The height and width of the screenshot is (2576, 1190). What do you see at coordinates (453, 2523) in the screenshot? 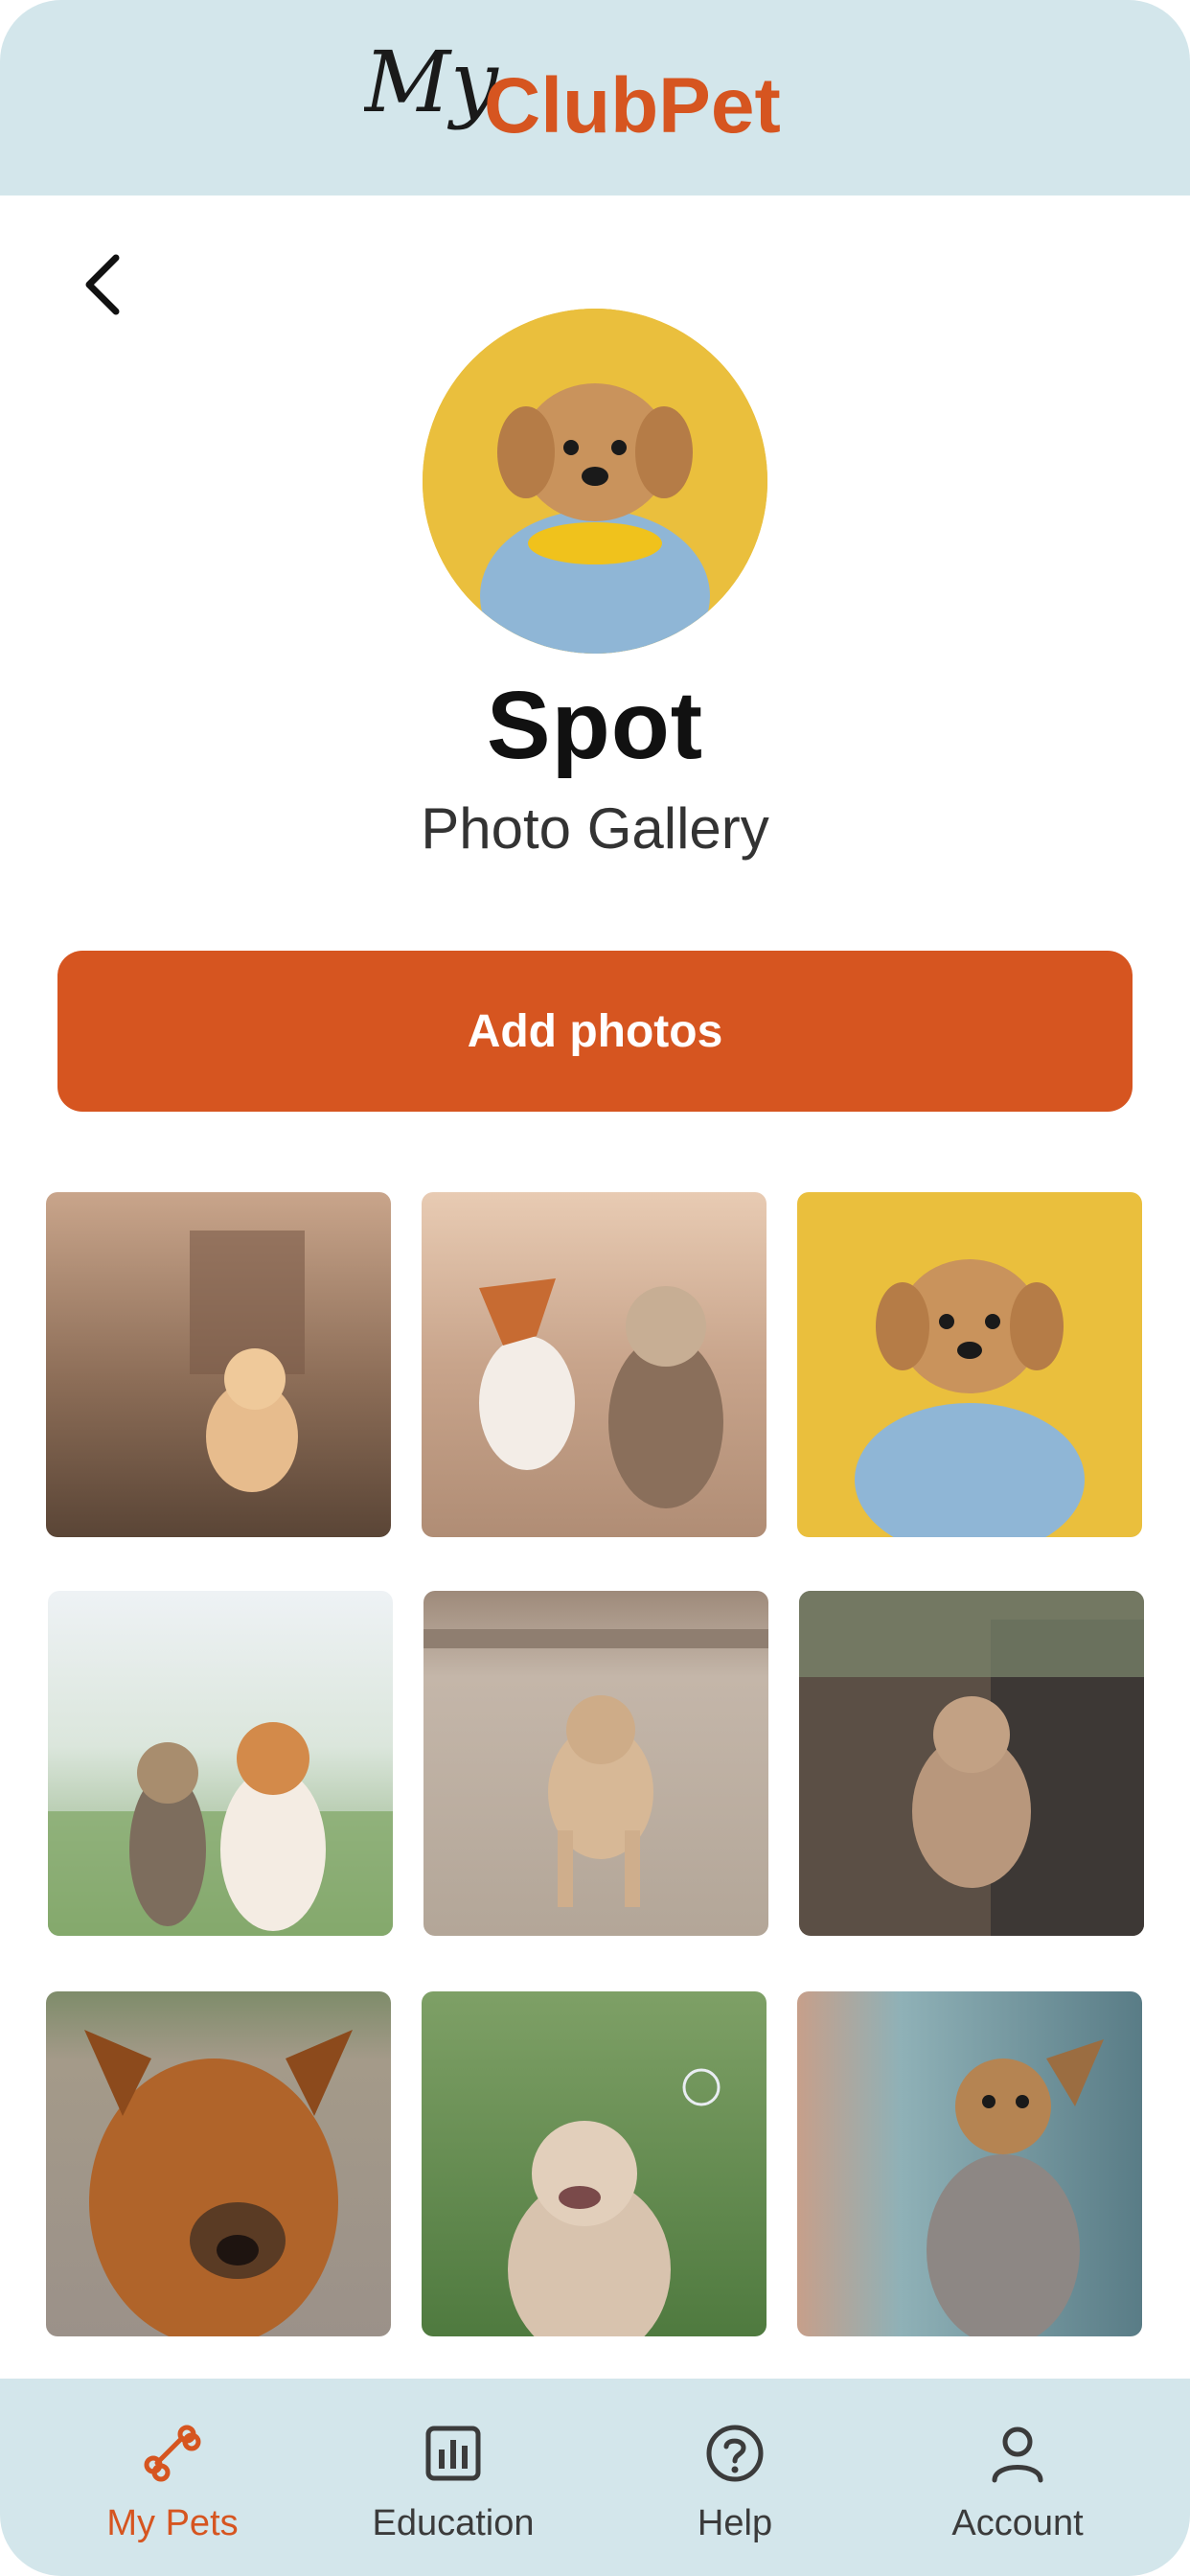
I see `nav-label-education: Education` at bounding box center [453, 2523].